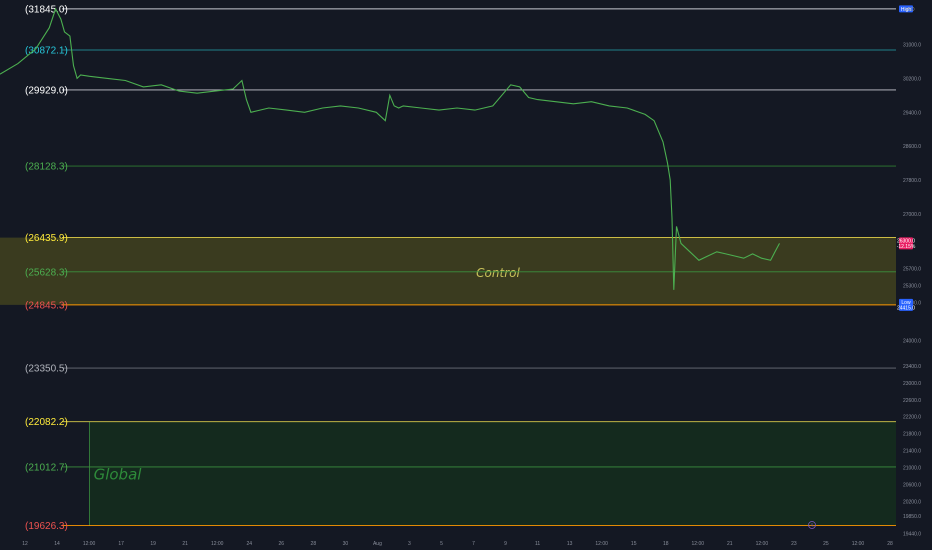 The height and width of the screenshot is (550, 932). Describe the element at coordinates (89, 544) in the screenshot. I see `x-tick-2: 12:00` at that location.